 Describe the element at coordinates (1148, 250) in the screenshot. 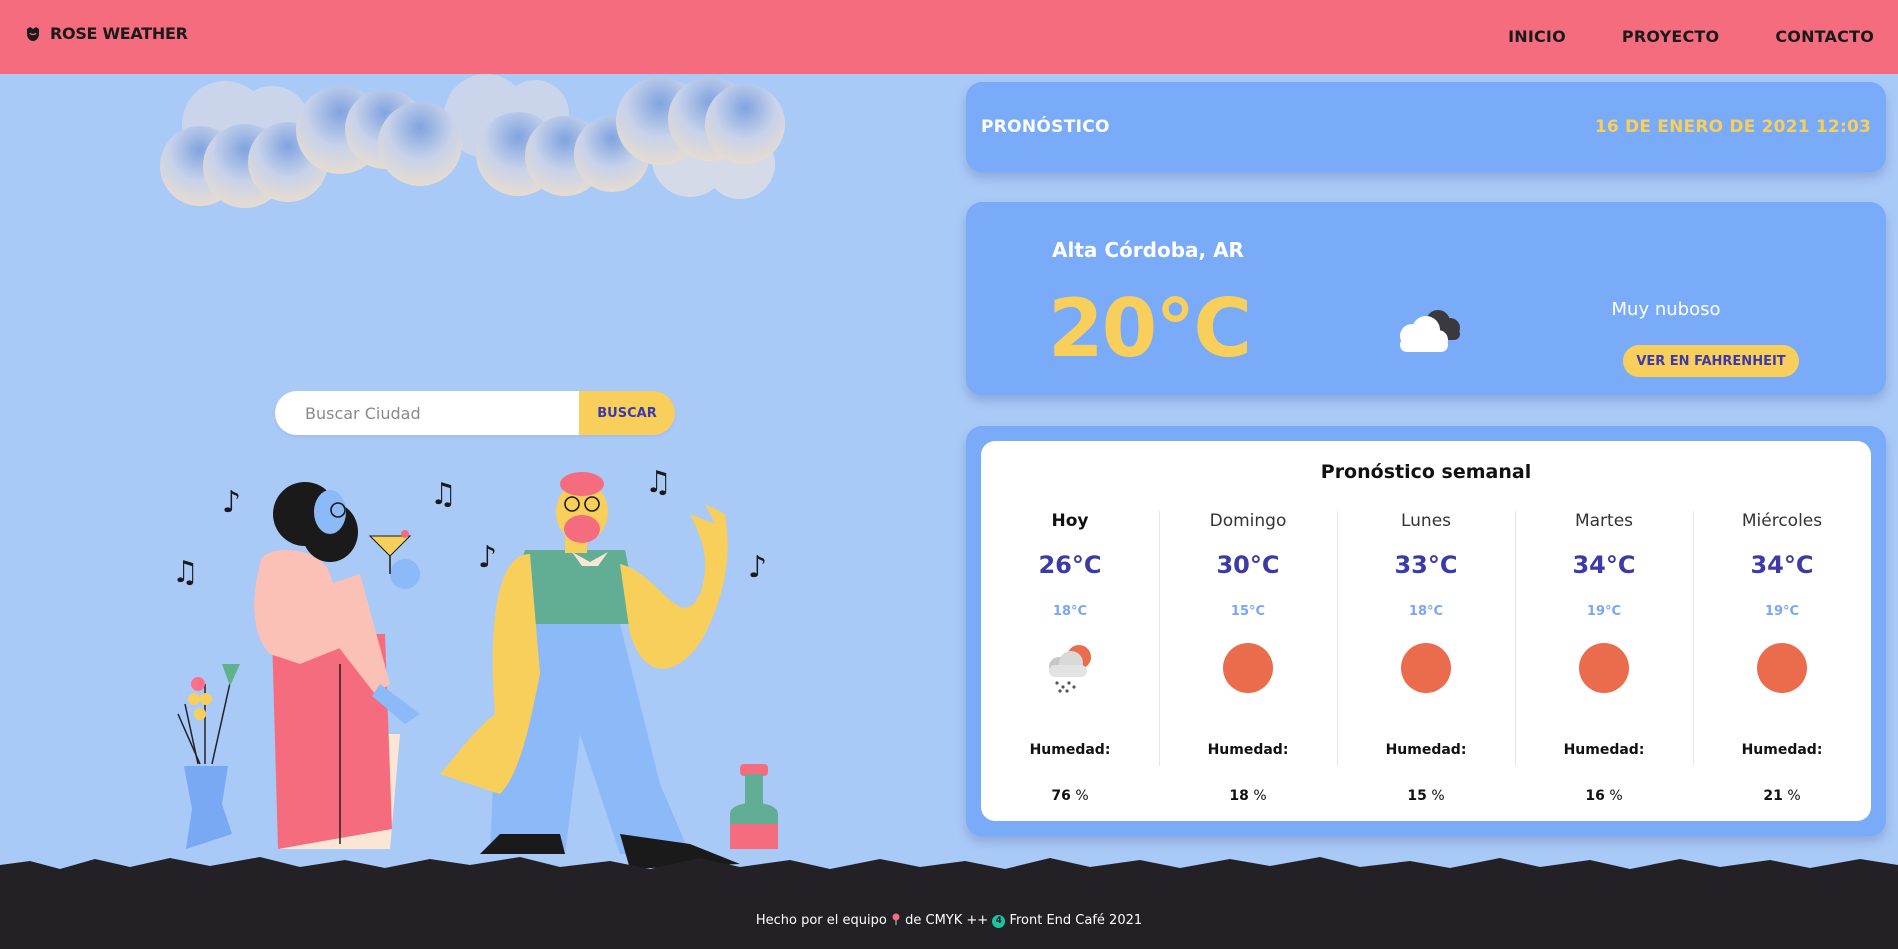

I see `location-name: Alta Córdoba, AR` at that location.